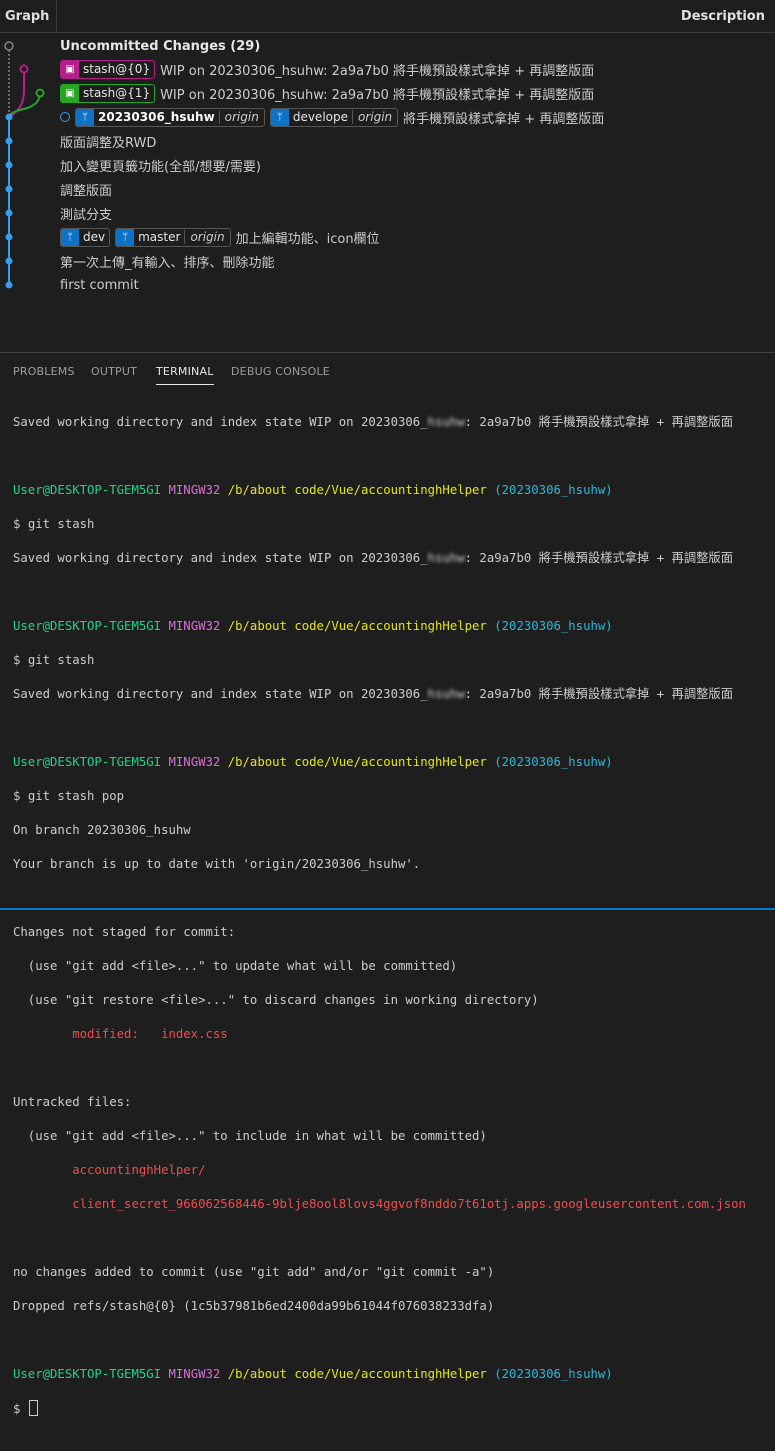 The height and width of the screenshot is (1451, 775). I want to click on stash0-ref-name: stash@{0}, so click(117, 69).